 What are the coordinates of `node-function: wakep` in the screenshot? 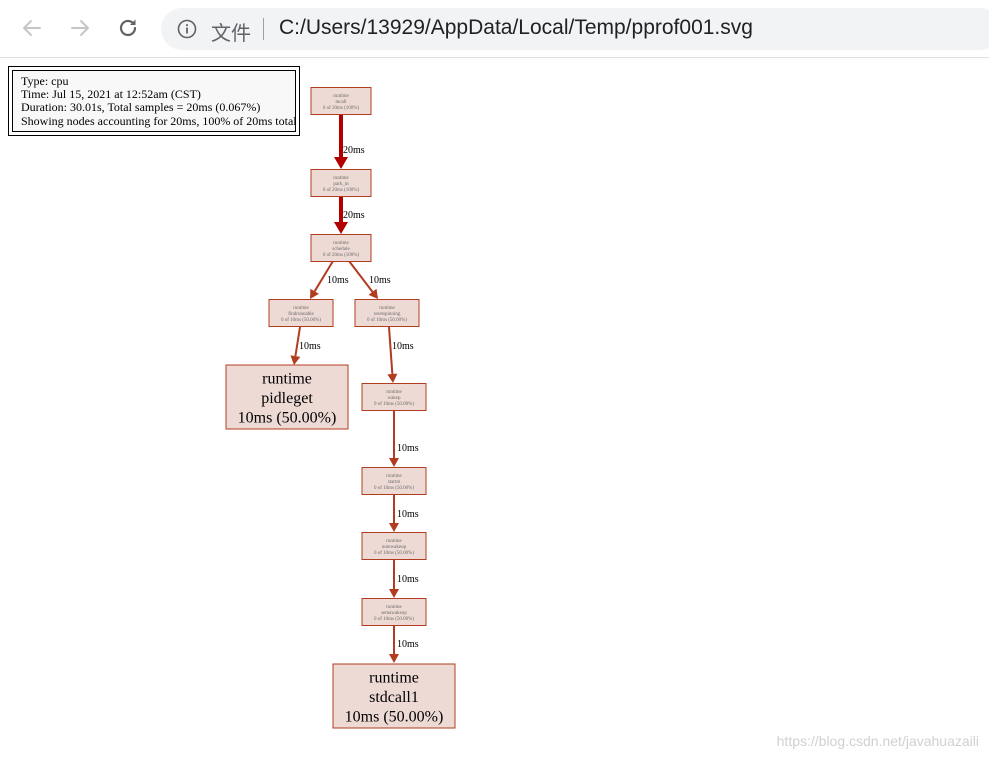 It's located at (394, 398).